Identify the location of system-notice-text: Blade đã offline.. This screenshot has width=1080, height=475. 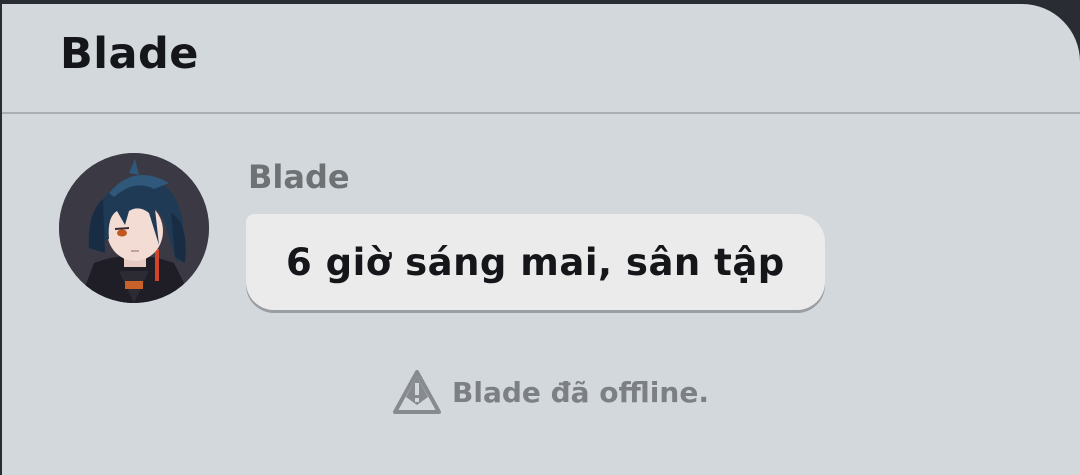
(580, 392).